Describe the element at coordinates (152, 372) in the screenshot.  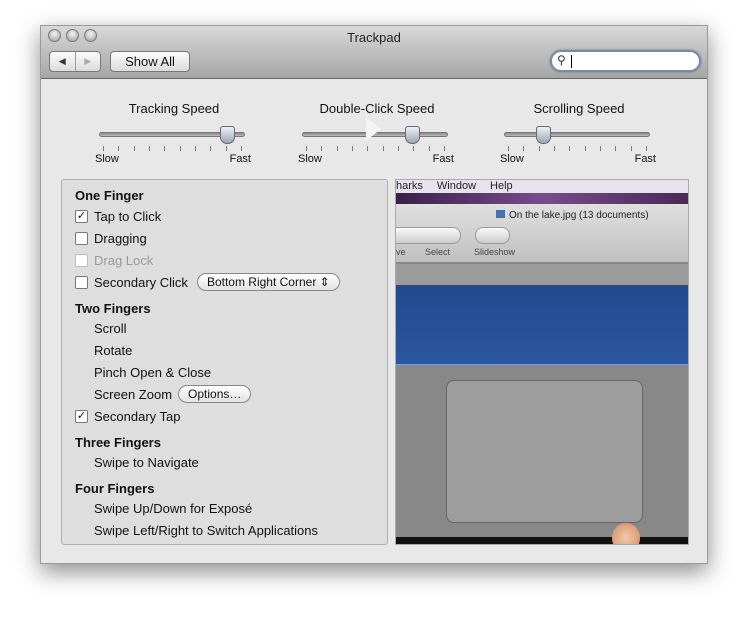
I see `pinch-item: Pinch Open & Close` at that location.